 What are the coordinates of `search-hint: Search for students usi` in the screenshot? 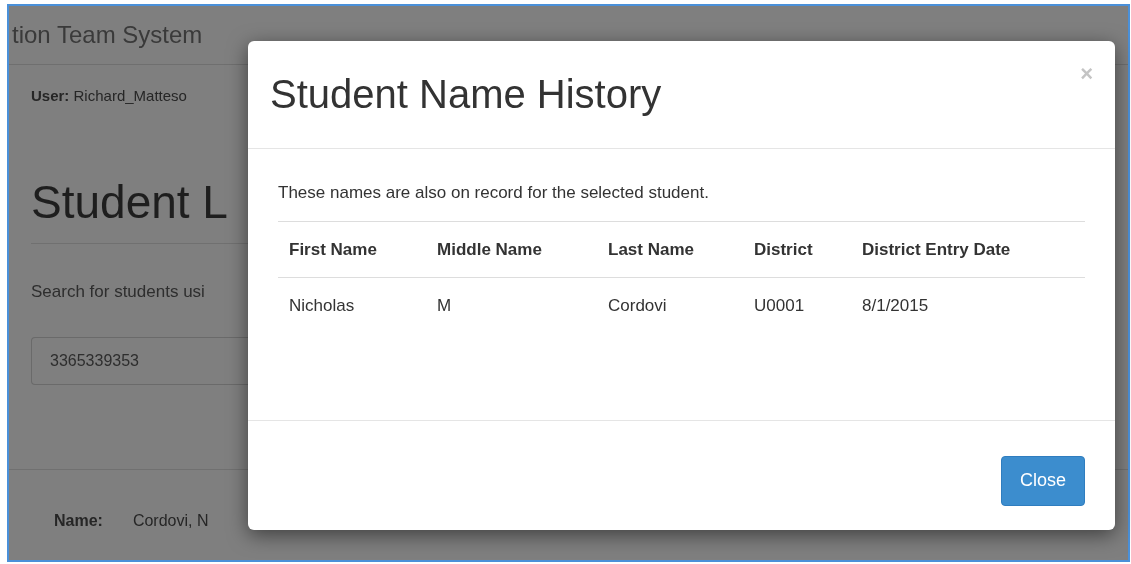 It's located at (118, 292).